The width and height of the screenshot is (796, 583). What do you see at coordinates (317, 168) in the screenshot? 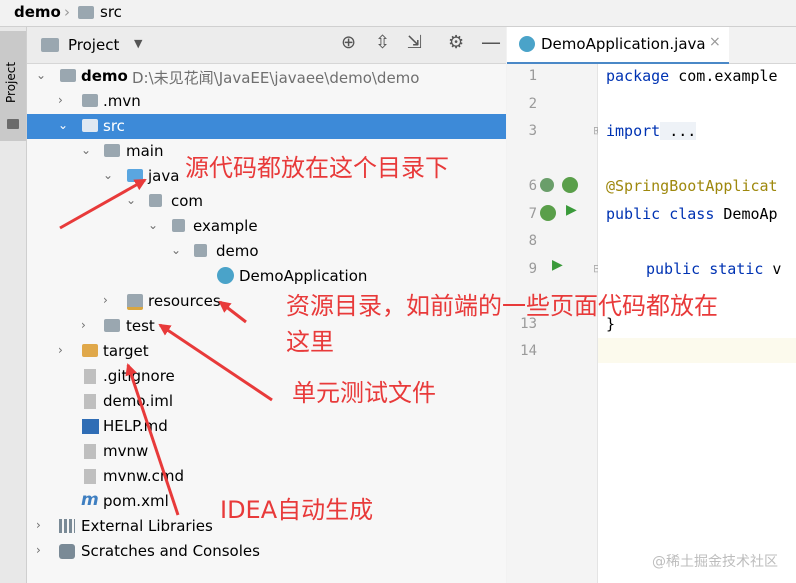
I see `annotation-java-dir: 源代码都放在这个目录下` at bounding box center [317, 168].